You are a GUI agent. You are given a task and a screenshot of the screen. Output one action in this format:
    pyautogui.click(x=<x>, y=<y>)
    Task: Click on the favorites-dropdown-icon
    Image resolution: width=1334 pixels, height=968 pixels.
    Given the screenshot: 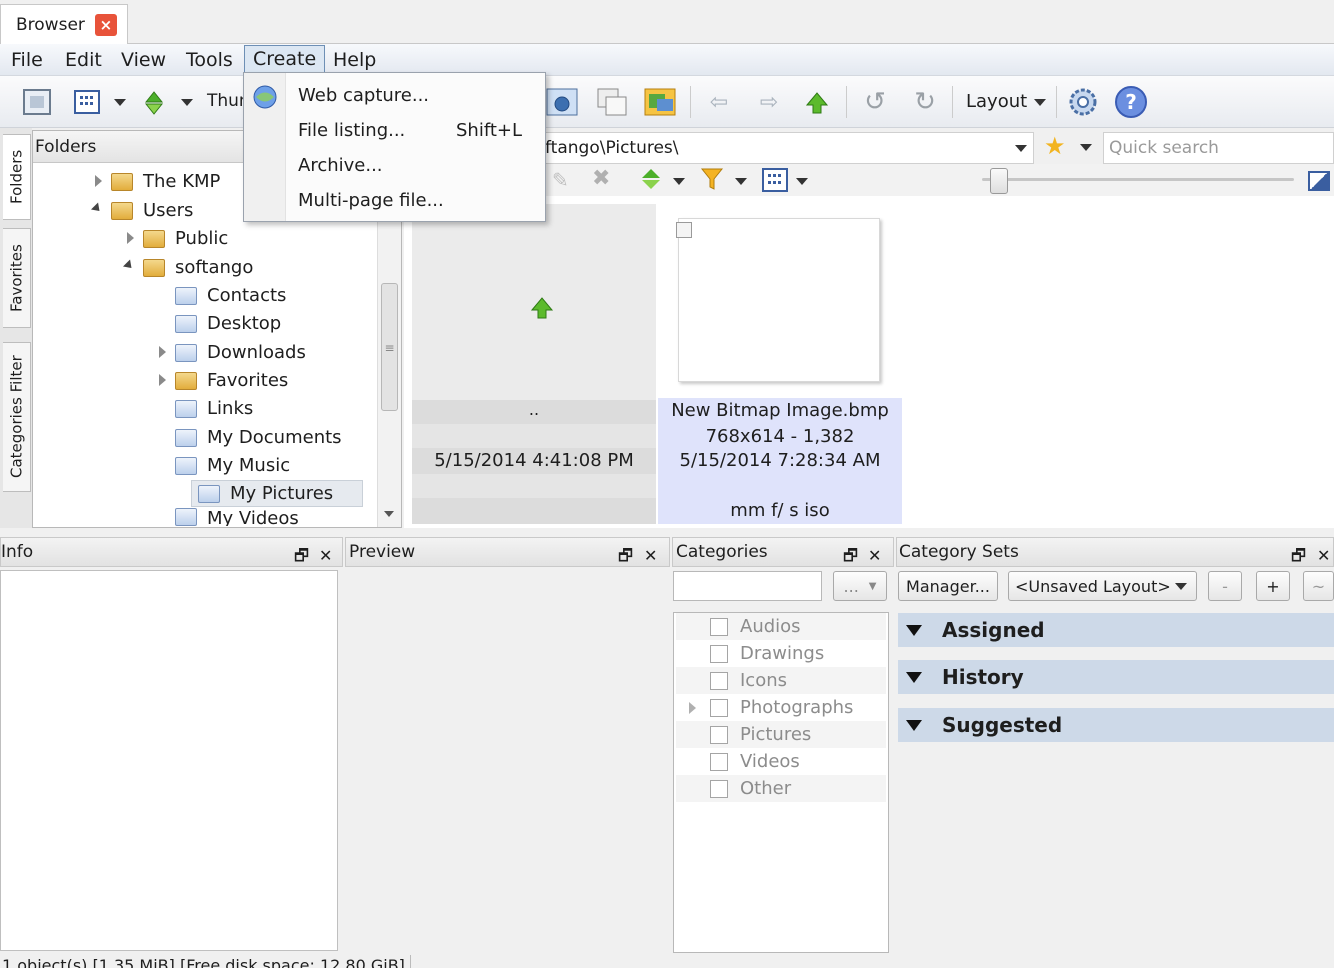 What is the action you would take?
    pyautogui.click(x=1086, y=147)
    